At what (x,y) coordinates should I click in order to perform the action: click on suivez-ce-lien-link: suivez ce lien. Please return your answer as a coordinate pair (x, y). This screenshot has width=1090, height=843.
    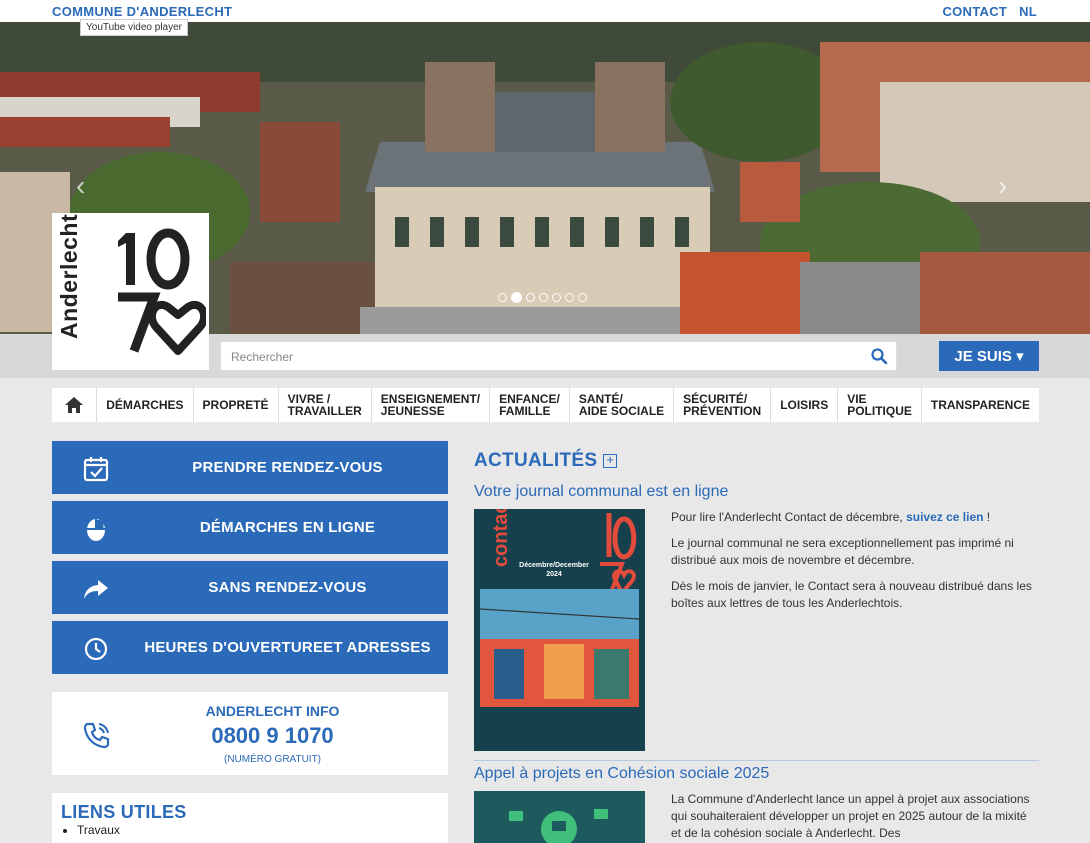
    Looking at the image, I should click on (944, 517).